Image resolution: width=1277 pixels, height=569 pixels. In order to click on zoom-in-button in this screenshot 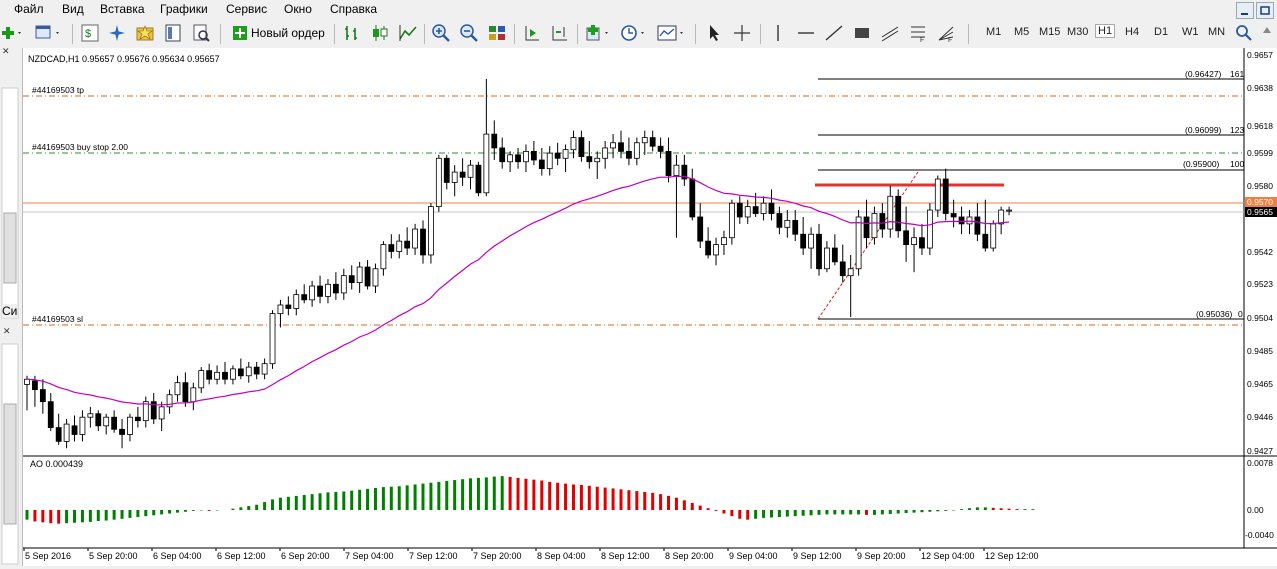, I will do `click(441, 33)`.